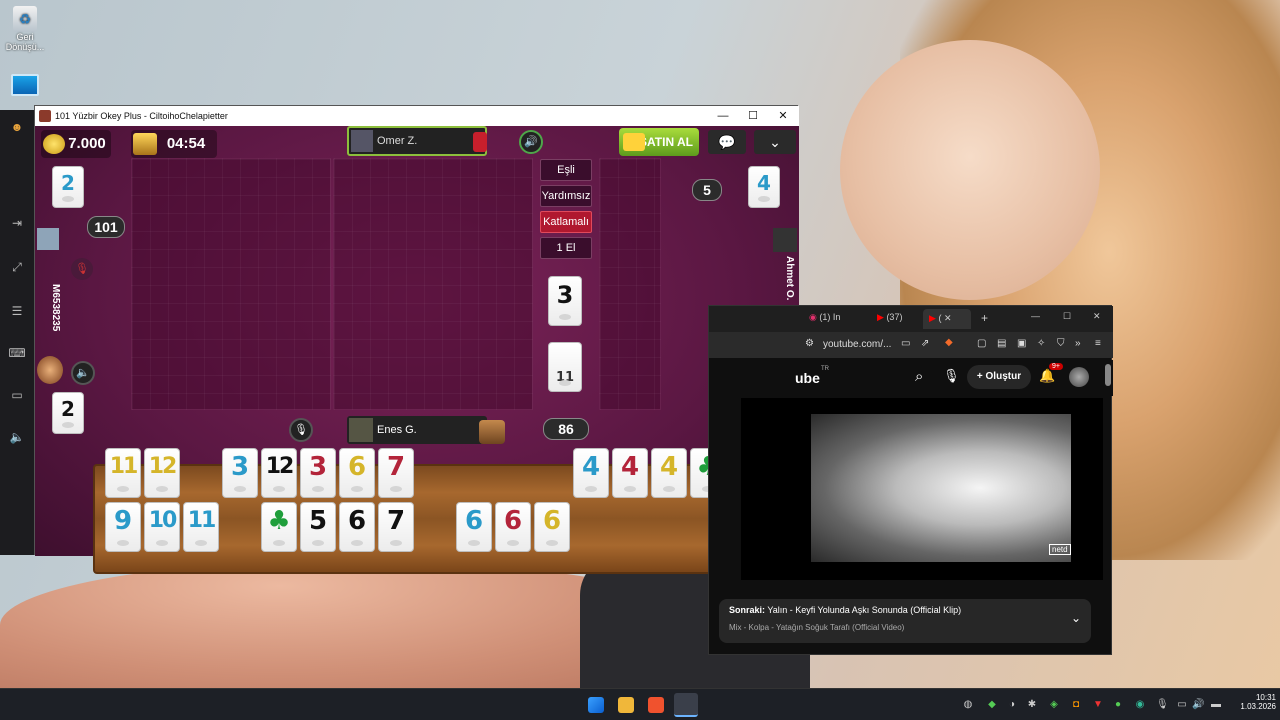  I want to click on extension-icon: ▢, so click(981, 343).